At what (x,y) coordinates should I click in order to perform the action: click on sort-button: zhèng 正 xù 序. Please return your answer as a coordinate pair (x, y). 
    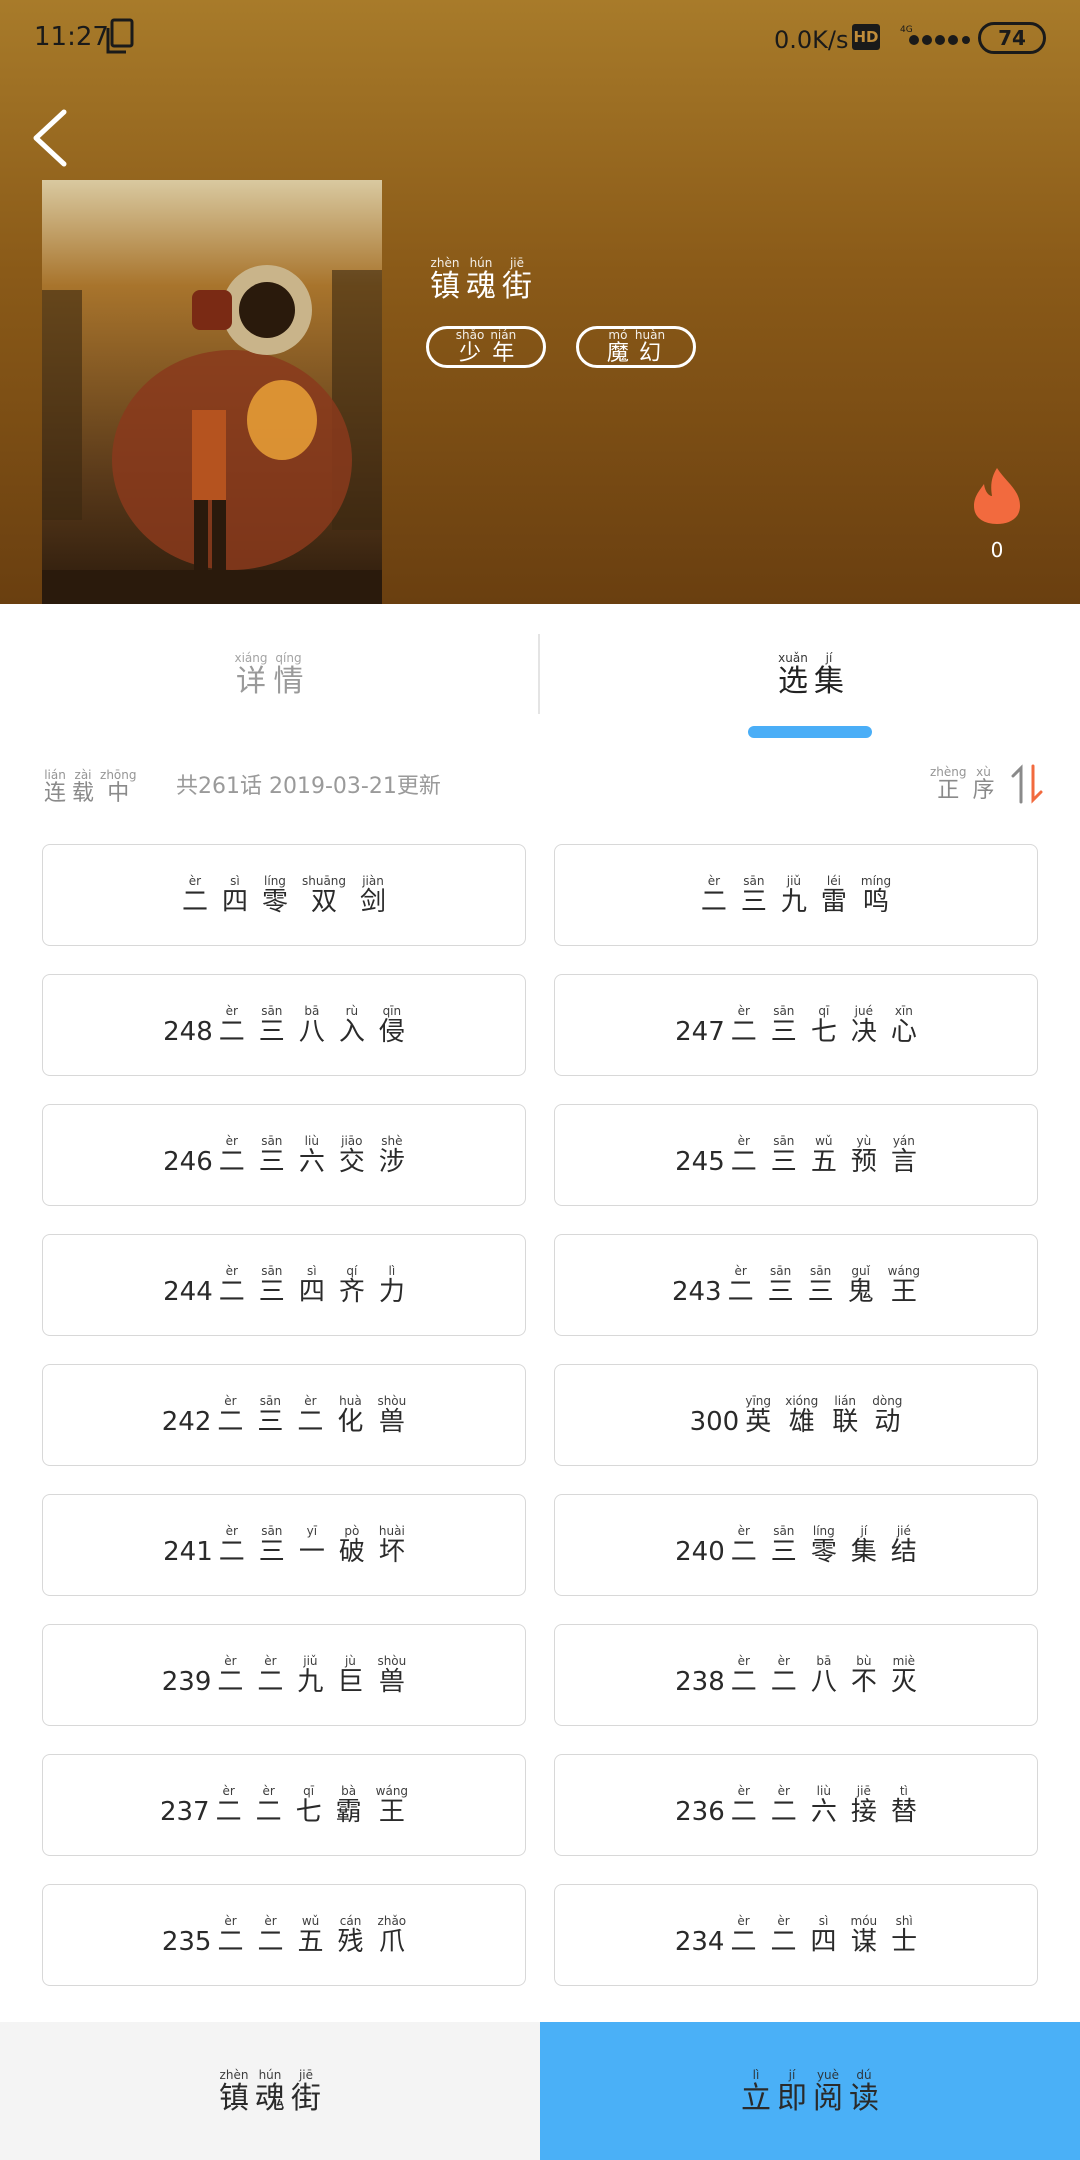
    Looking at the image, I should click on (987, 784).